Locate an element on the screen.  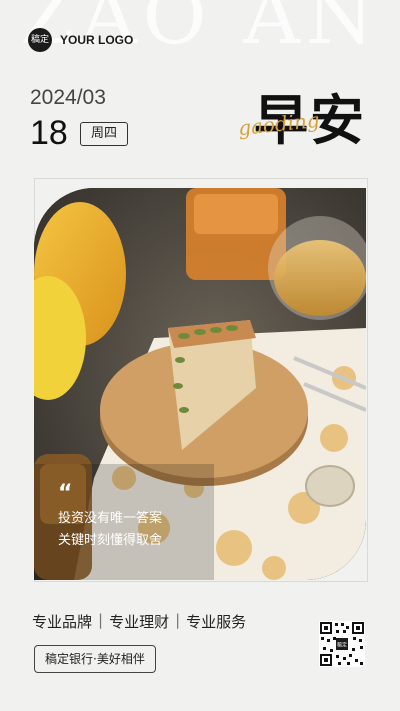
weekday-badge: 周四 is located at coordinates (104, 134).